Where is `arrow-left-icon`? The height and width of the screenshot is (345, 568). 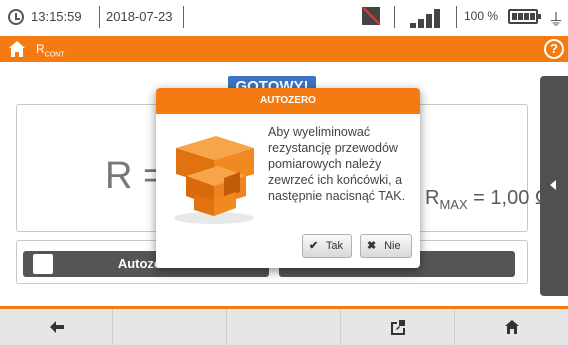 arrow-left-icon is located at coordinates (57, 327).